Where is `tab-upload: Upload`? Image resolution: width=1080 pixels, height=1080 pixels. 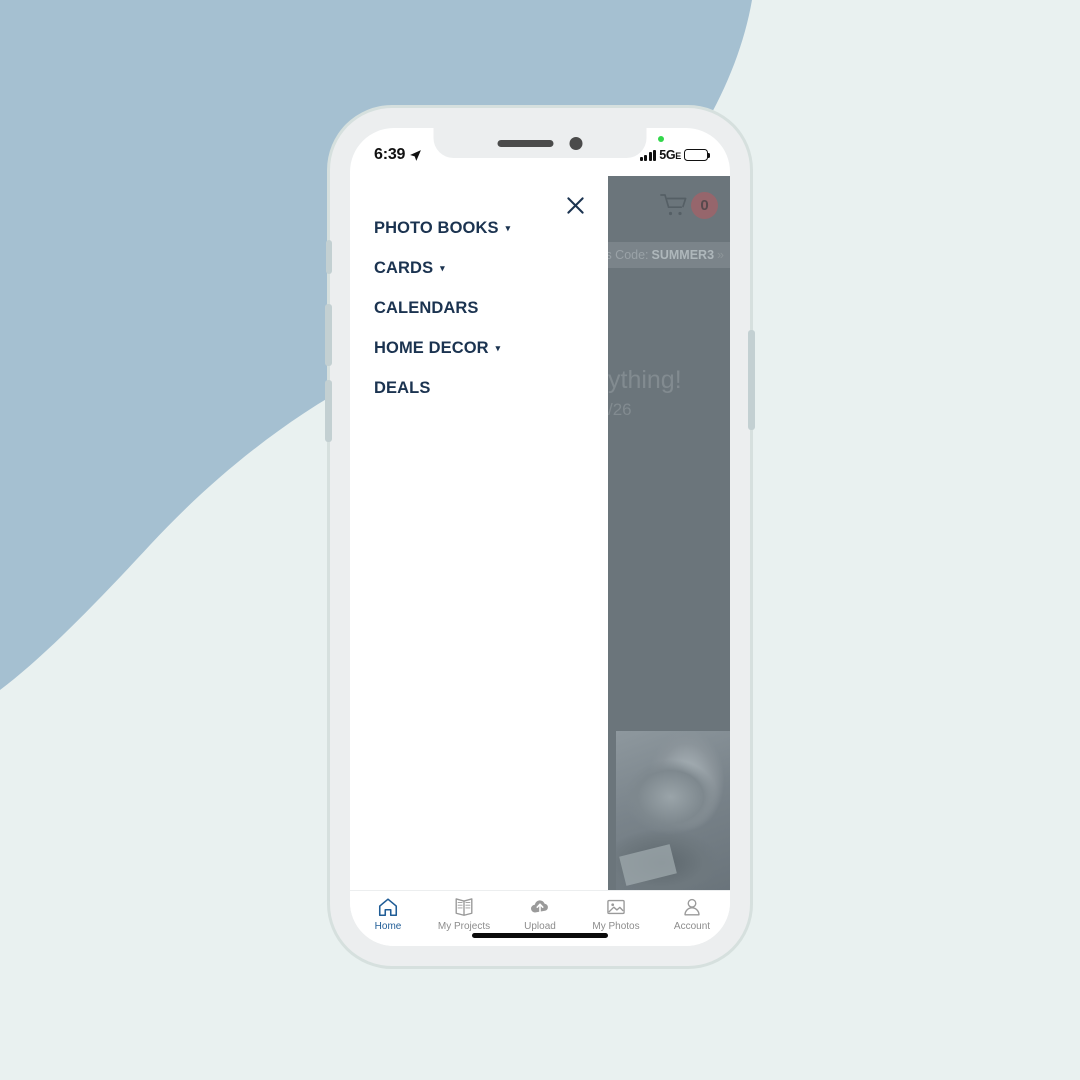 tab-upload: Upload is located at coordinates (540, 914).